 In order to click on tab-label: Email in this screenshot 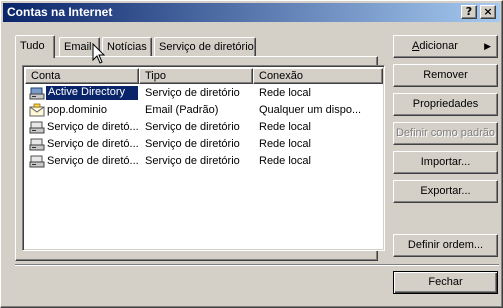, I will do `click(78, 47)`.